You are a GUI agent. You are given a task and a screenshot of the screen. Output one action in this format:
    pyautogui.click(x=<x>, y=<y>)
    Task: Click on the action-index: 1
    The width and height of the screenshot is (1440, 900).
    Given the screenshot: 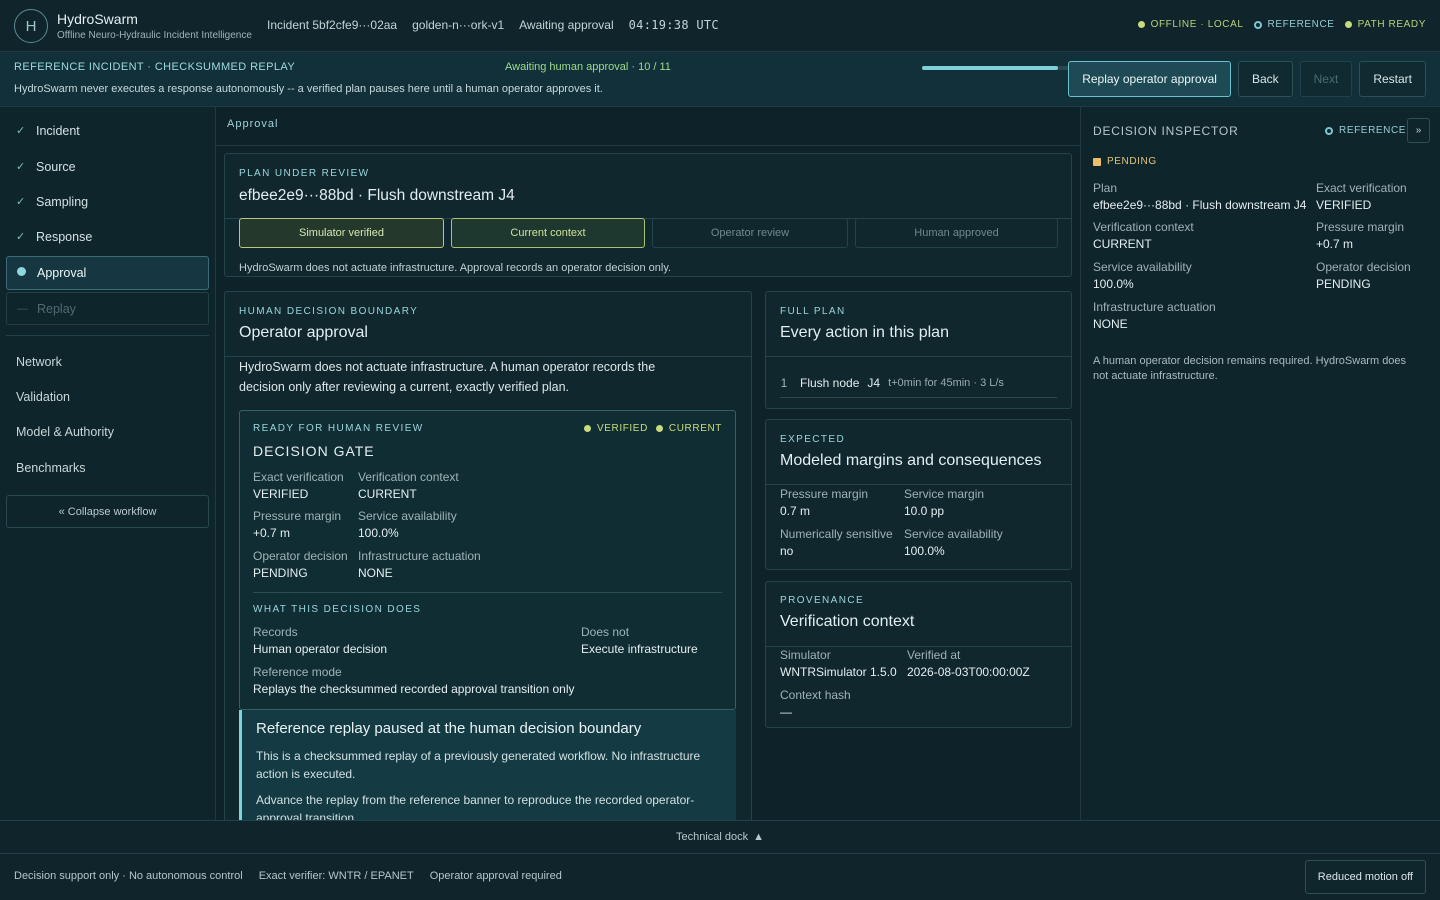 What is the action you would take?
    pyautogui.click(x=784, y=382)
    